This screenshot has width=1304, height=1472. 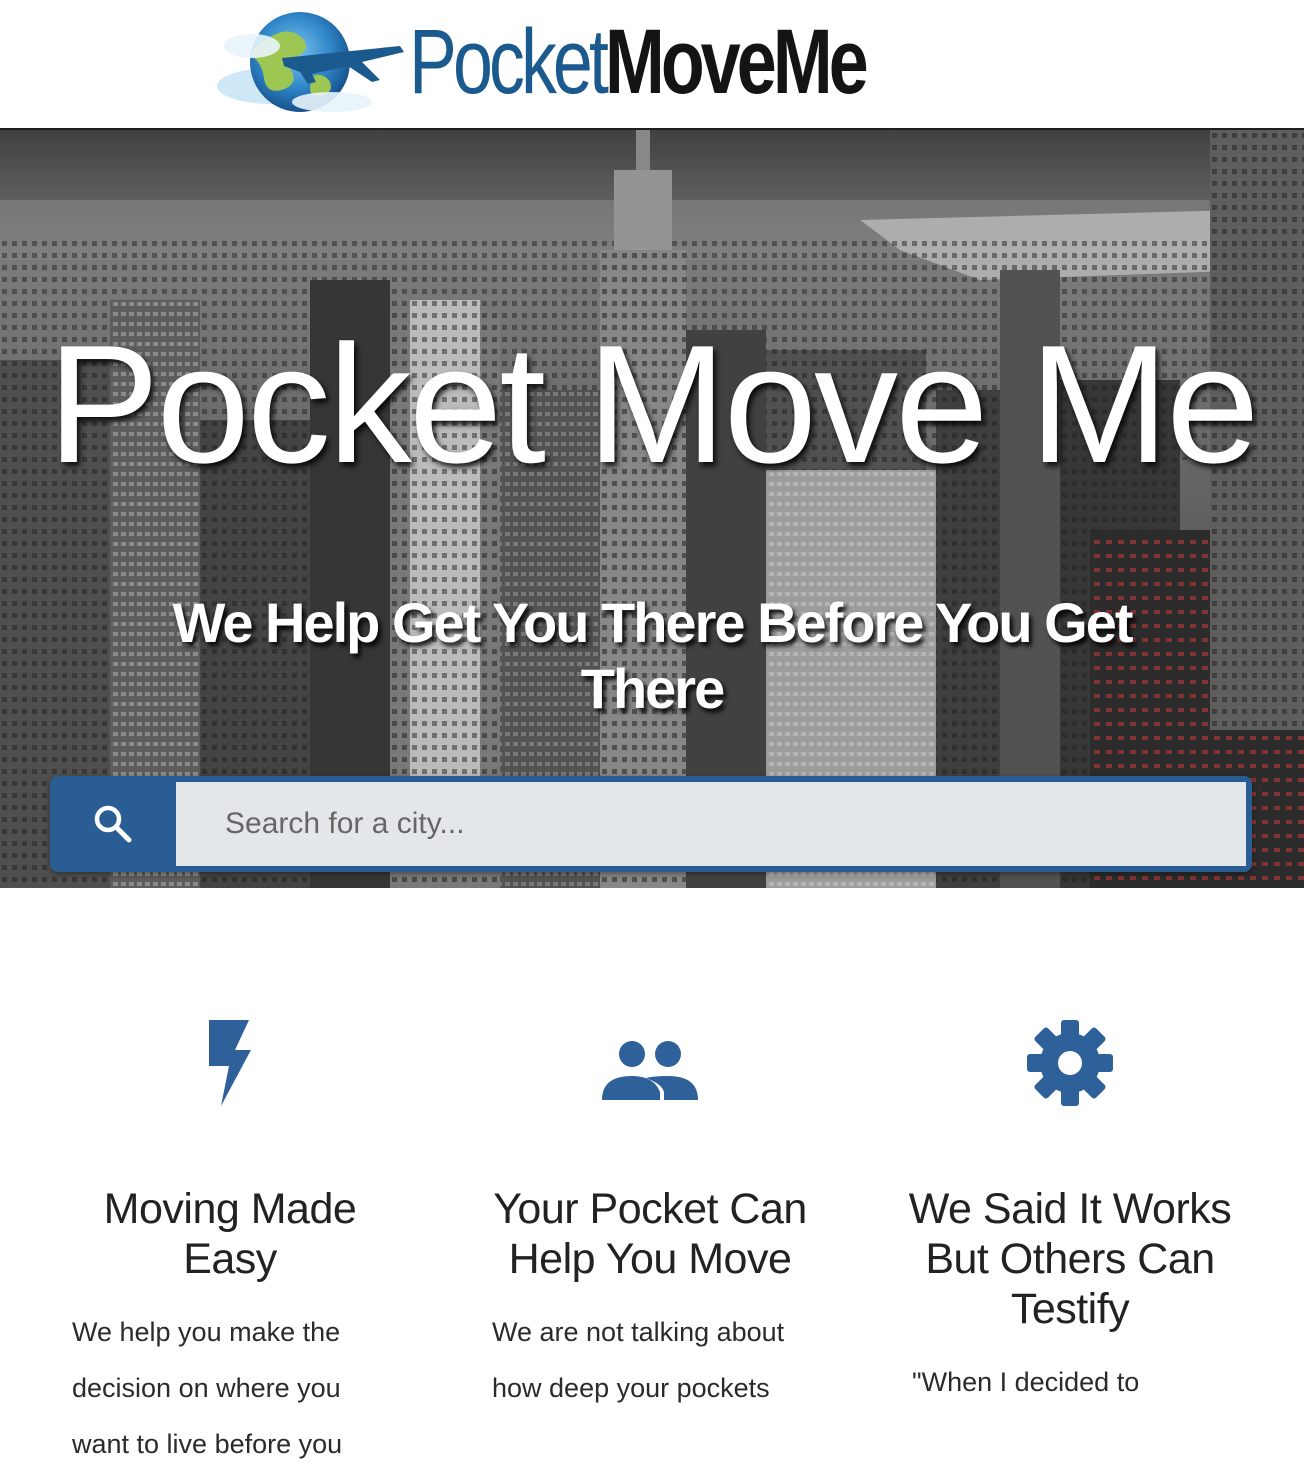 What do you see at coordinates (310, 62) in the screenshot?
I see `globe-airplane-icon` at bounding box center [310, 62].